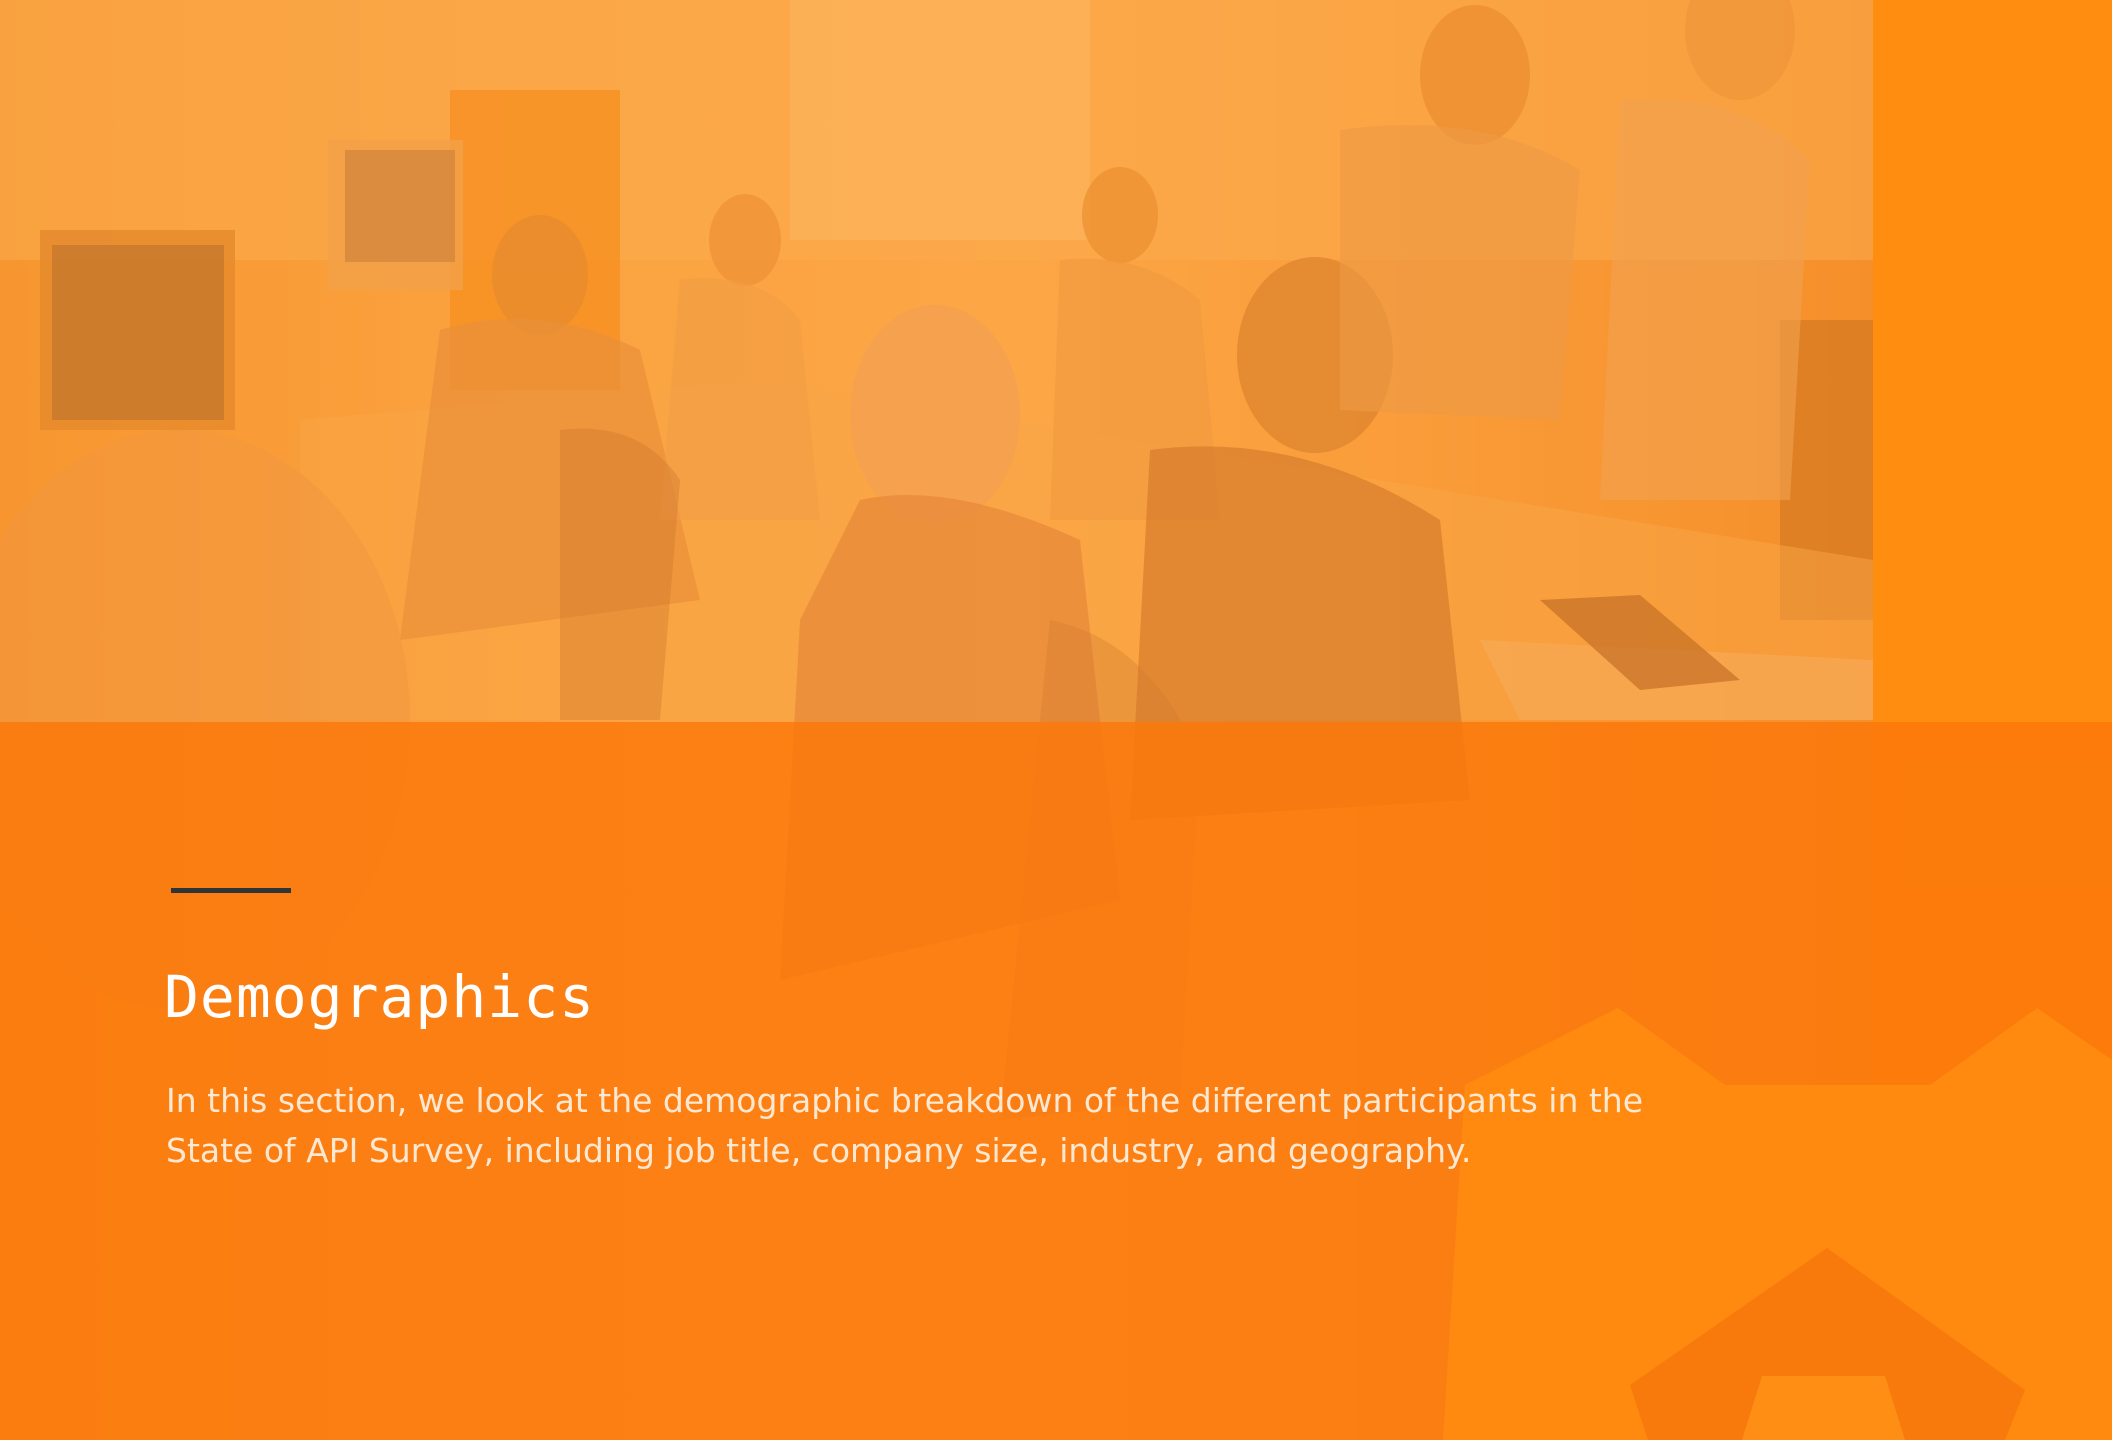 The image size is (2112, 1440). Describe the element at coordinates (380, 997) in the screenshot. I see `section-title: Demographics` at that location.